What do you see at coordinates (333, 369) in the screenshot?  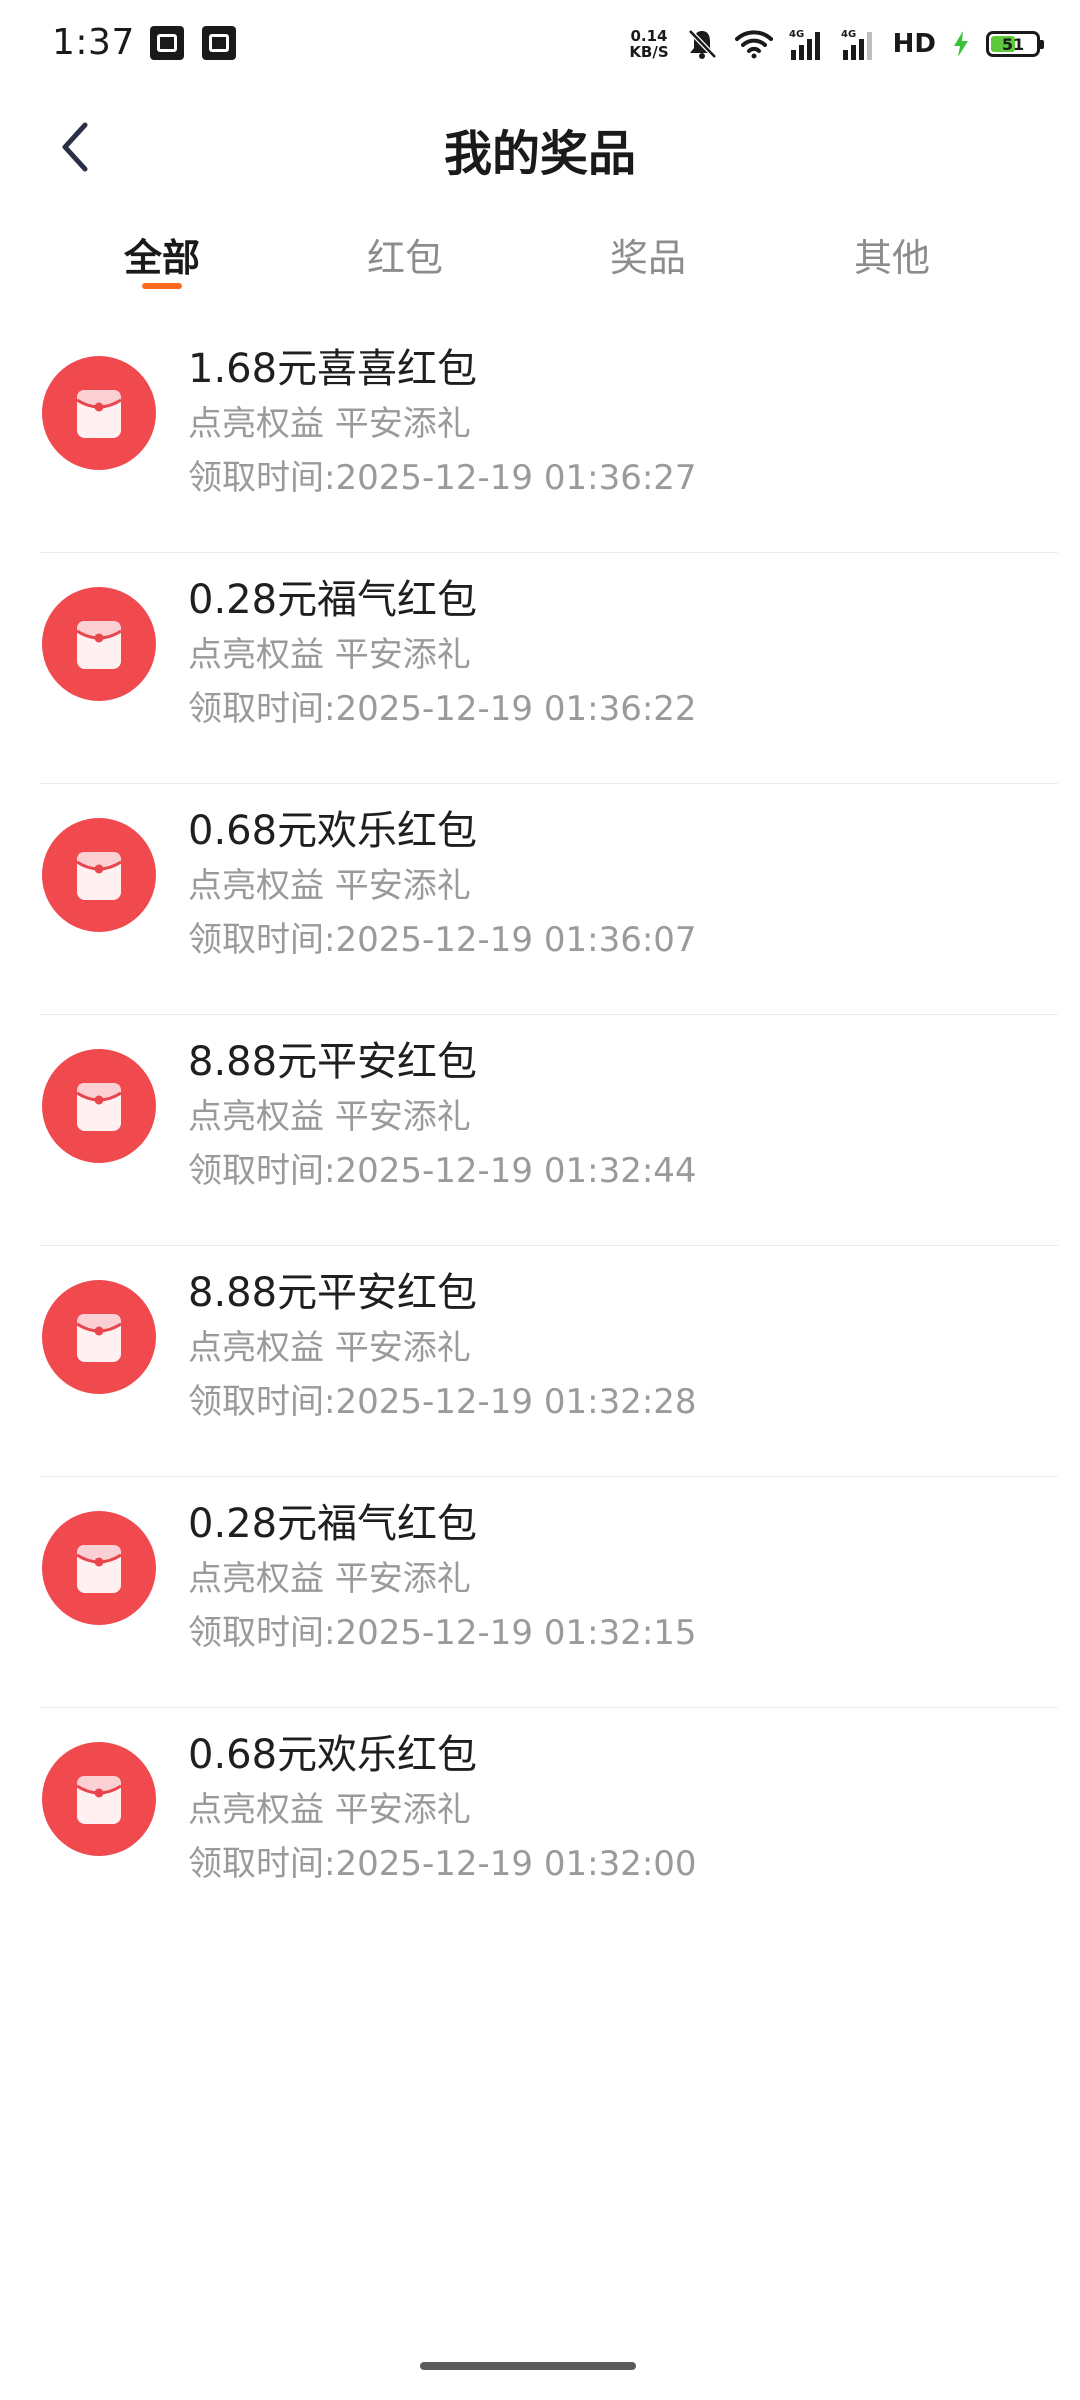 I see `prize-title: 1.68元喜喜红包` at bounding box center [333, 369].